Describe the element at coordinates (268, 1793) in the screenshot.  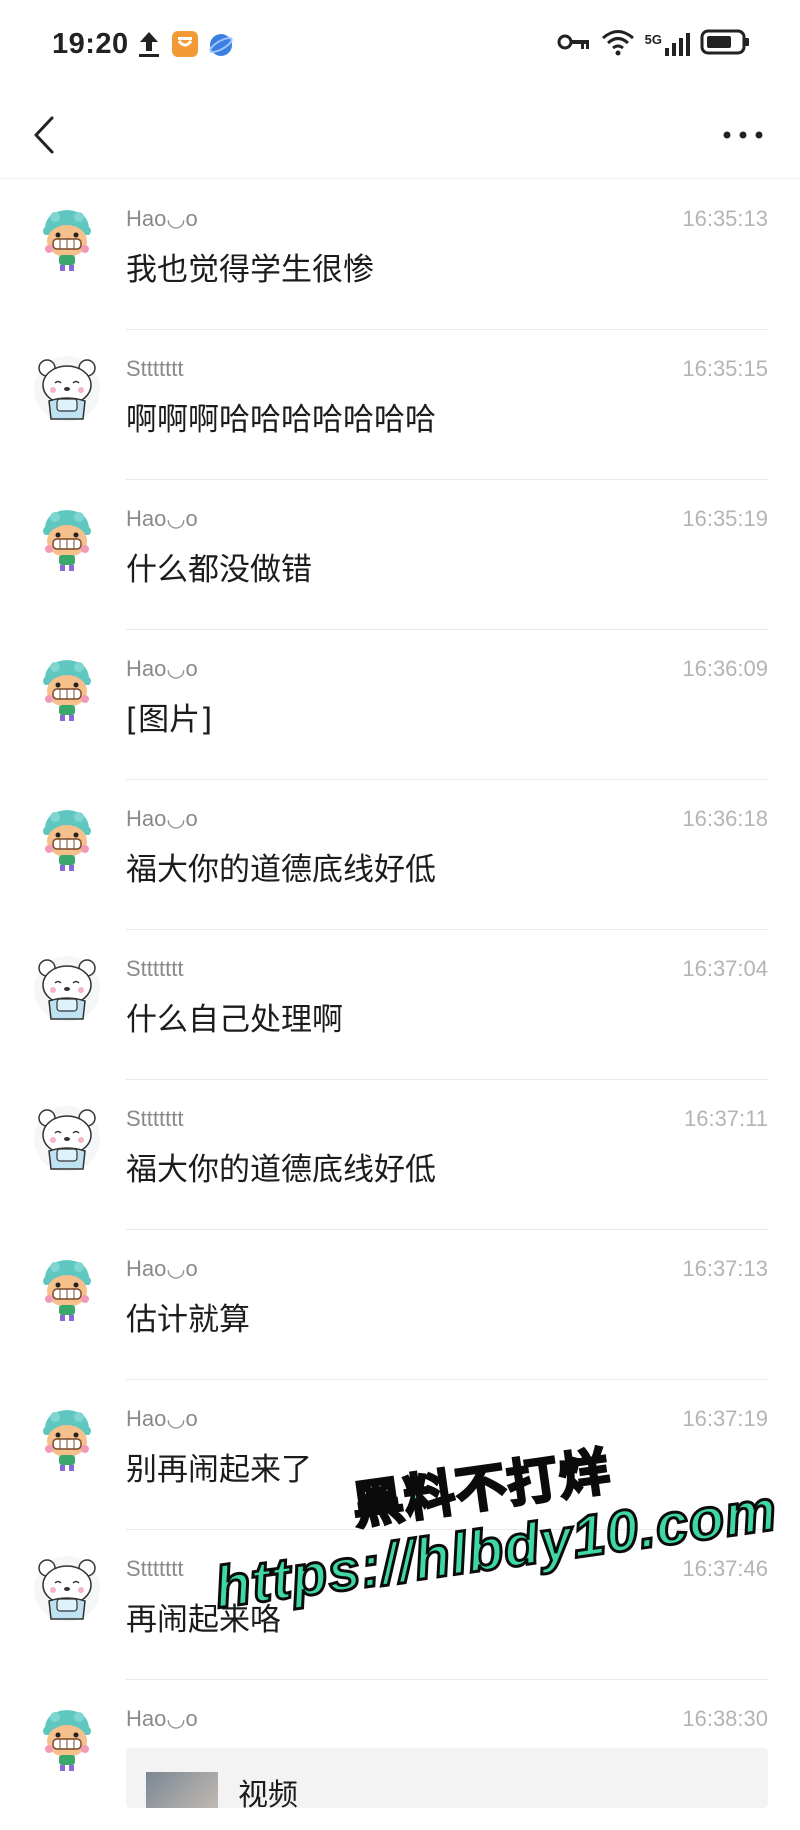
I see `video-label: 视频` at that location.